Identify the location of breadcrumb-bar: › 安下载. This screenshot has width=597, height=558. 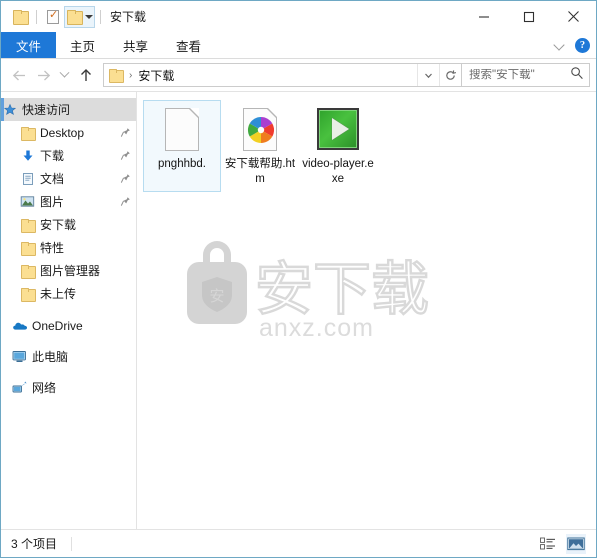
(282, 75).